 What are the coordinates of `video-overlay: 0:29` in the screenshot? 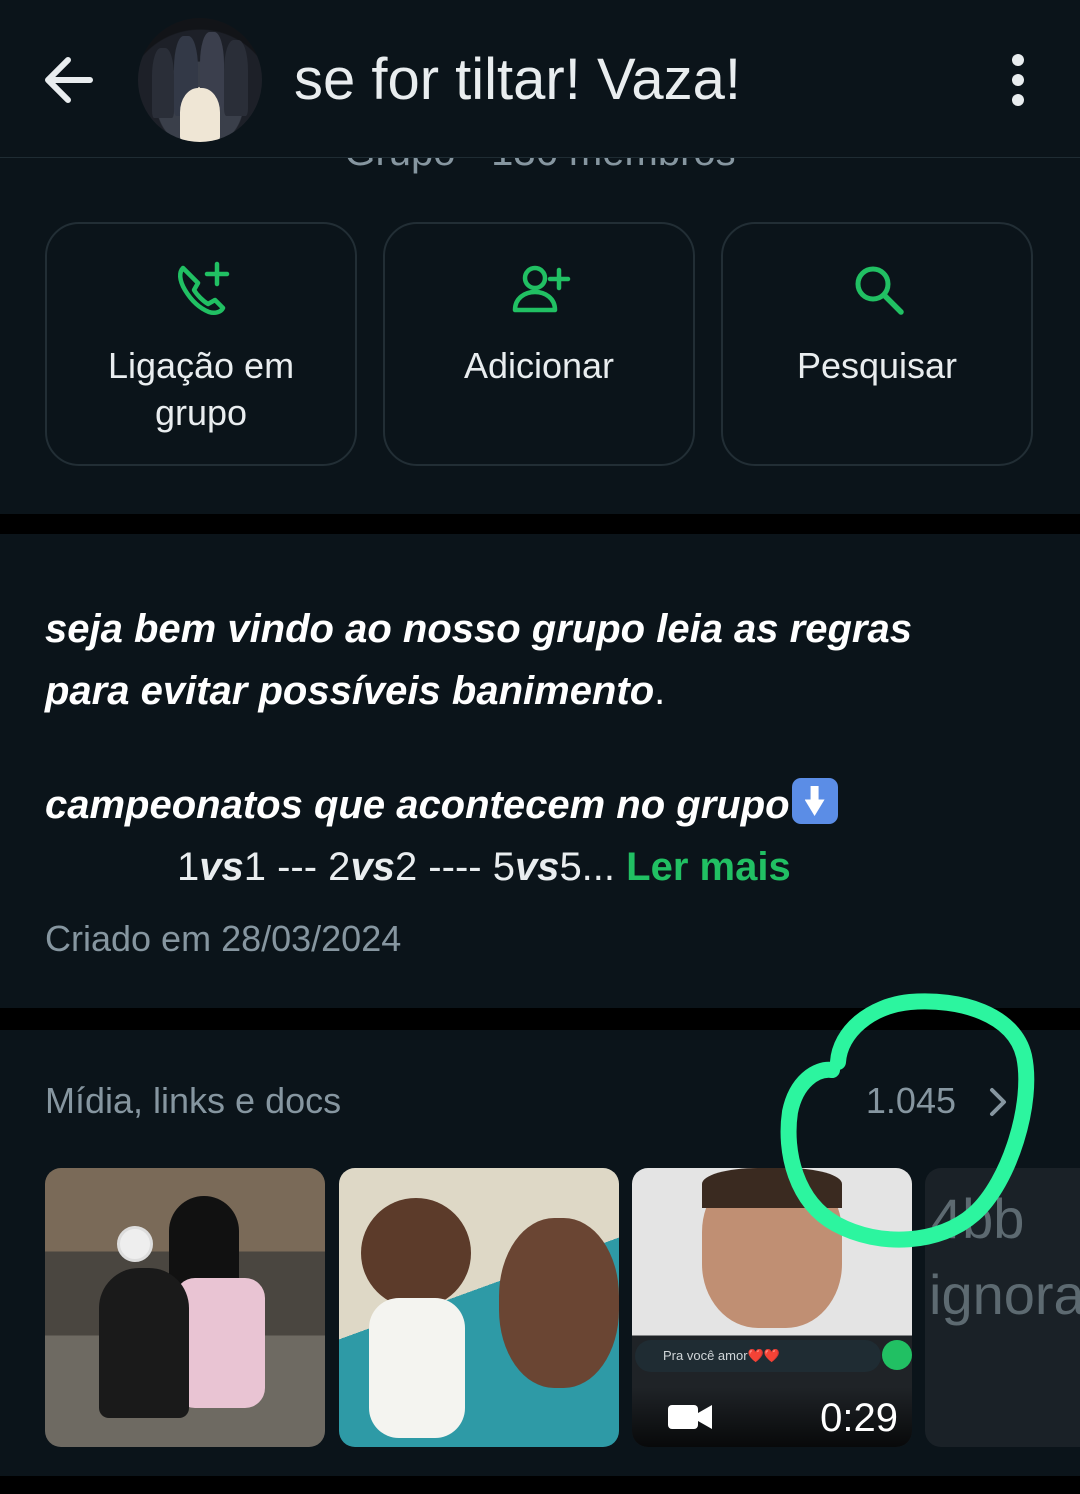 It's located at (772, 1417).